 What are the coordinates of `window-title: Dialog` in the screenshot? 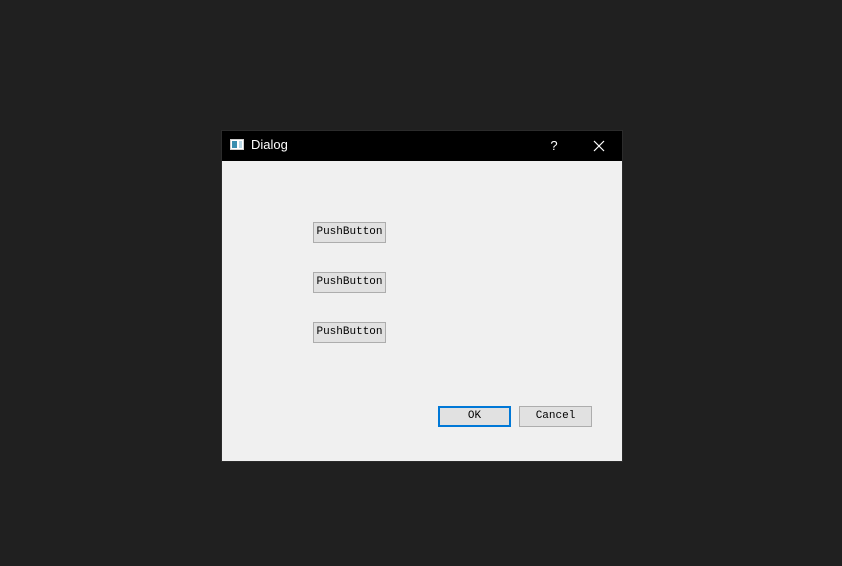 It's located at (269, 144).